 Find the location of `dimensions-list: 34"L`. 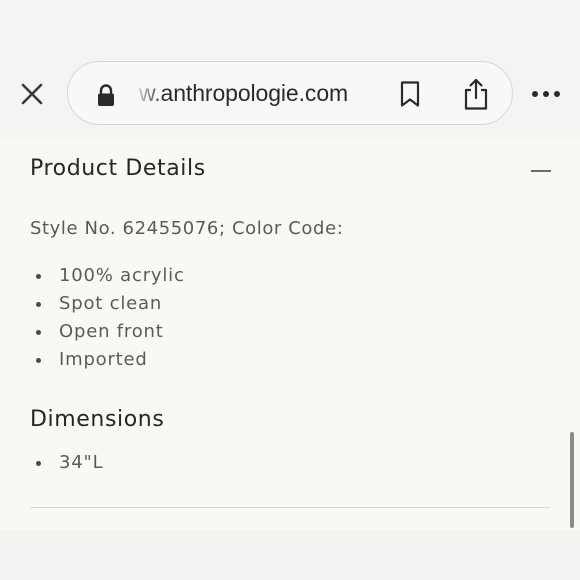

dimensions-list: 34"L is located at coordinates (66, 463).